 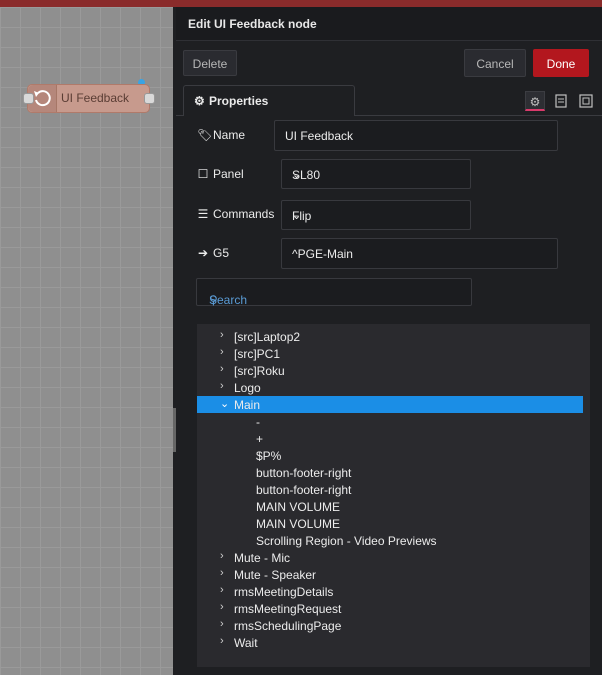 I want to click on tree-item-label: [src]Laptop2, so click(x=267, y=337).